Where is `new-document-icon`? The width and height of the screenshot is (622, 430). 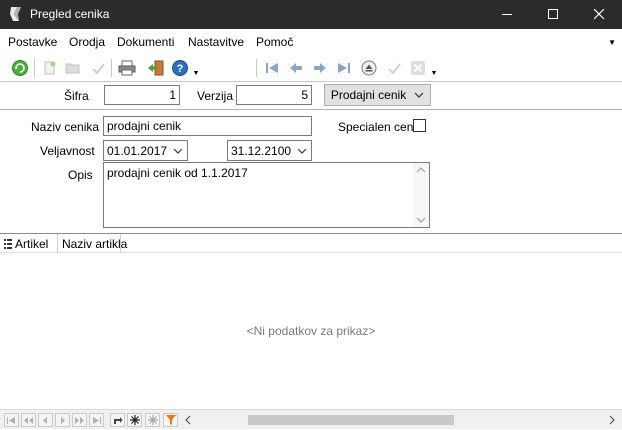
new-document-icon is located at coordinates (50, 68).